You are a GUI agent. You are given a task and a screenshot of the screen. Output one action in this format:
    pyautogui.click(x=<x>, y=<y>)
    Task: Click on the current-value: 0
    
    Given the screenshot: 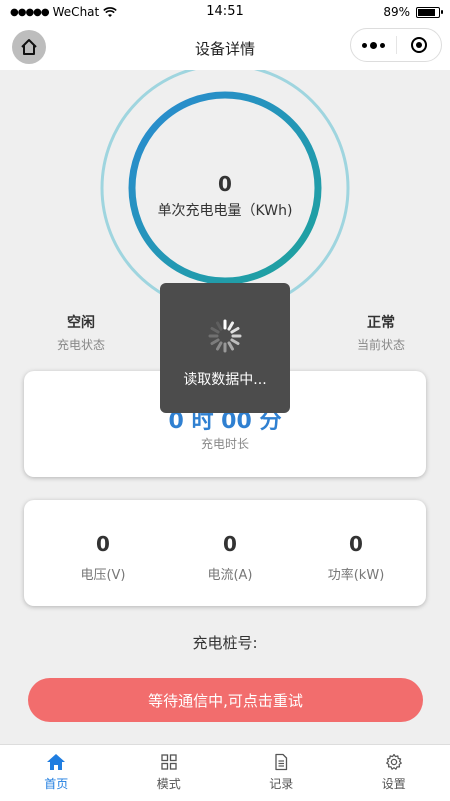 What is the action you would take?
    pyautogui.click(x=230, y=544)
    